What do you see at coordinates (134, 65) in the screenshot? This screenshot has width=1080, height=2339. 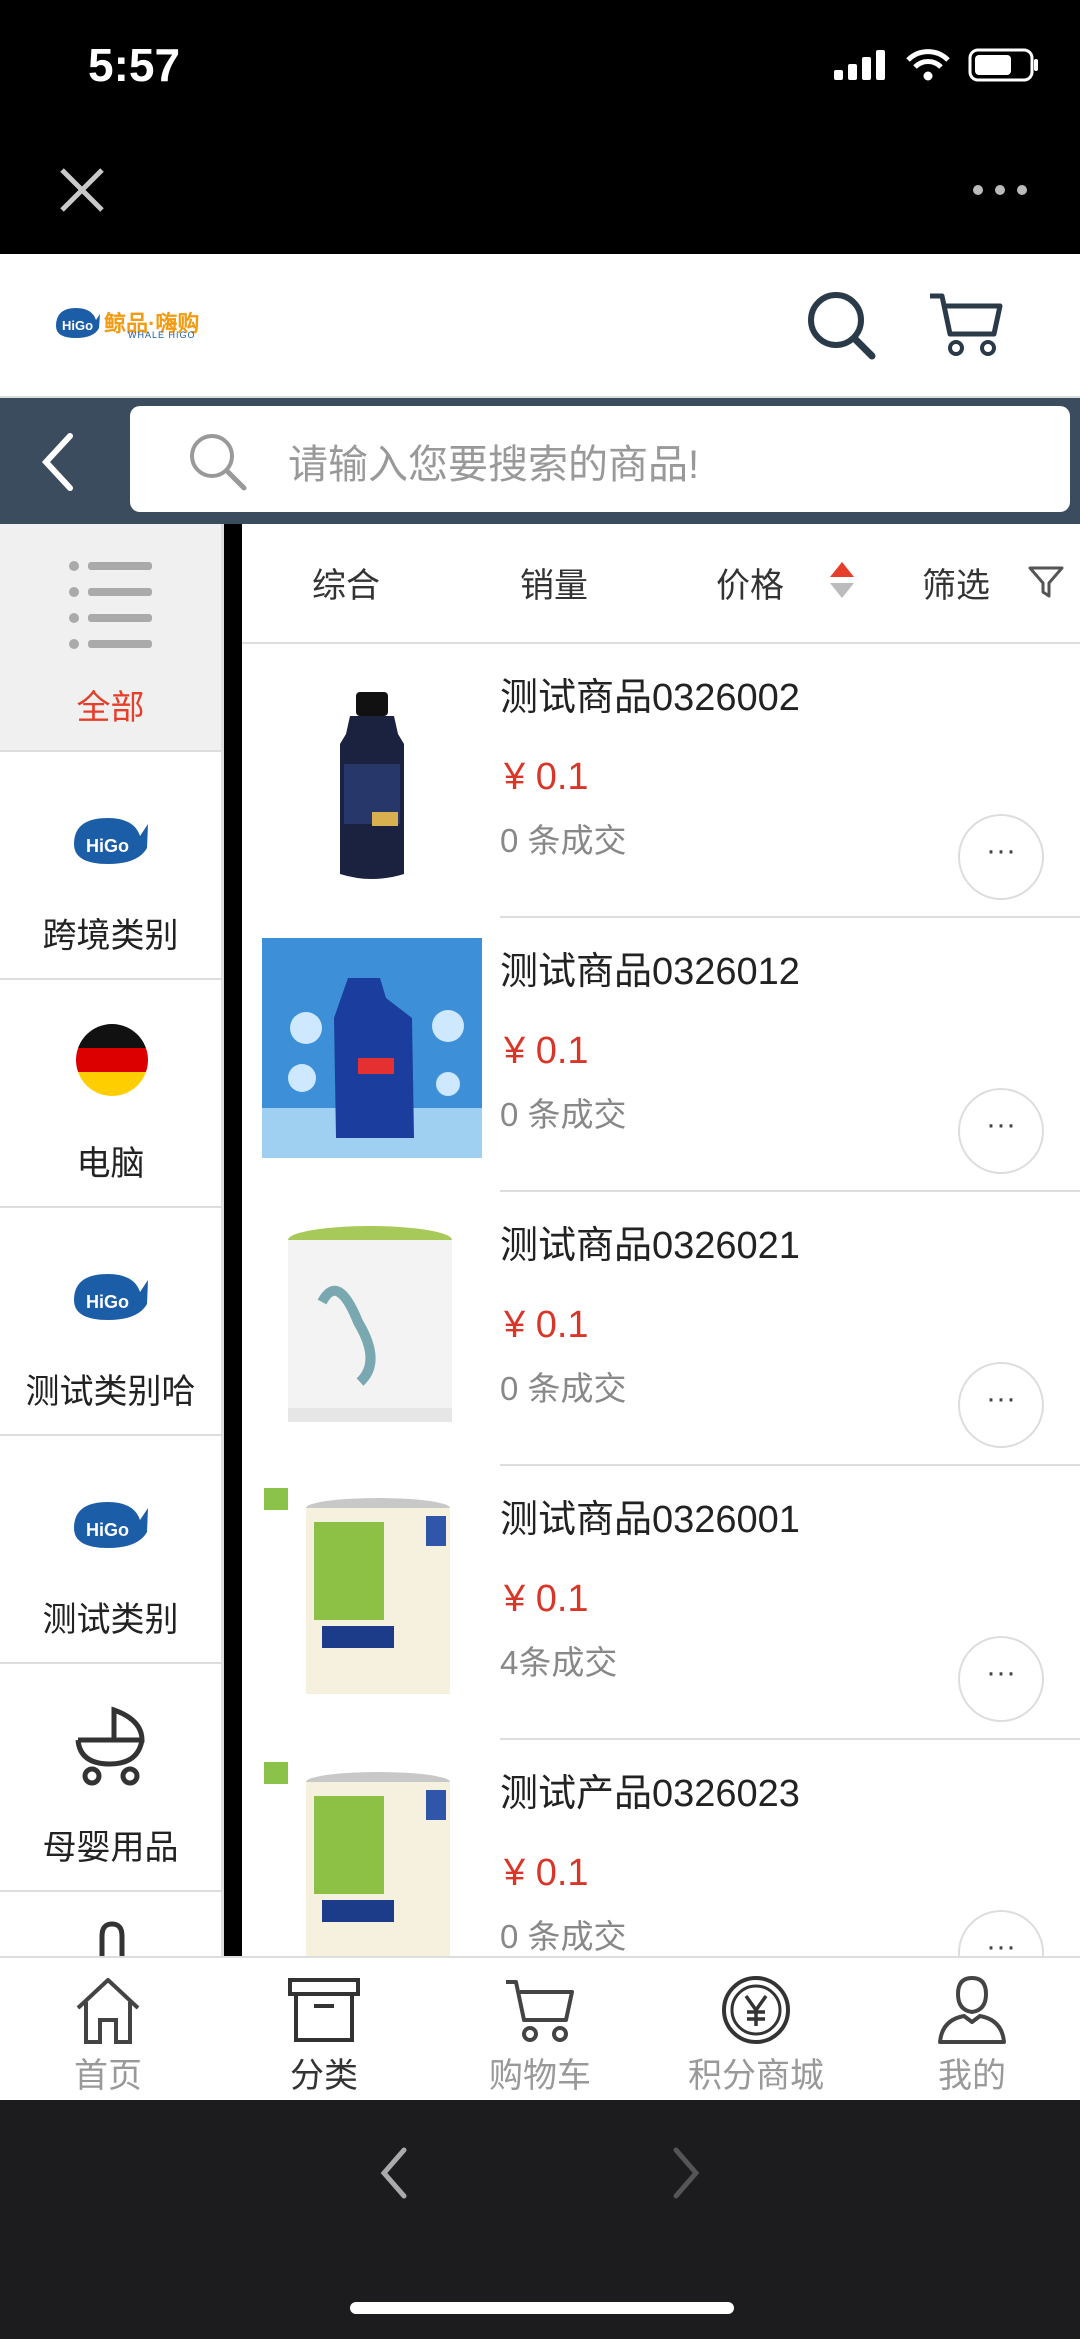 I see `status-time: 5:57` at bounding box center [134, 65].